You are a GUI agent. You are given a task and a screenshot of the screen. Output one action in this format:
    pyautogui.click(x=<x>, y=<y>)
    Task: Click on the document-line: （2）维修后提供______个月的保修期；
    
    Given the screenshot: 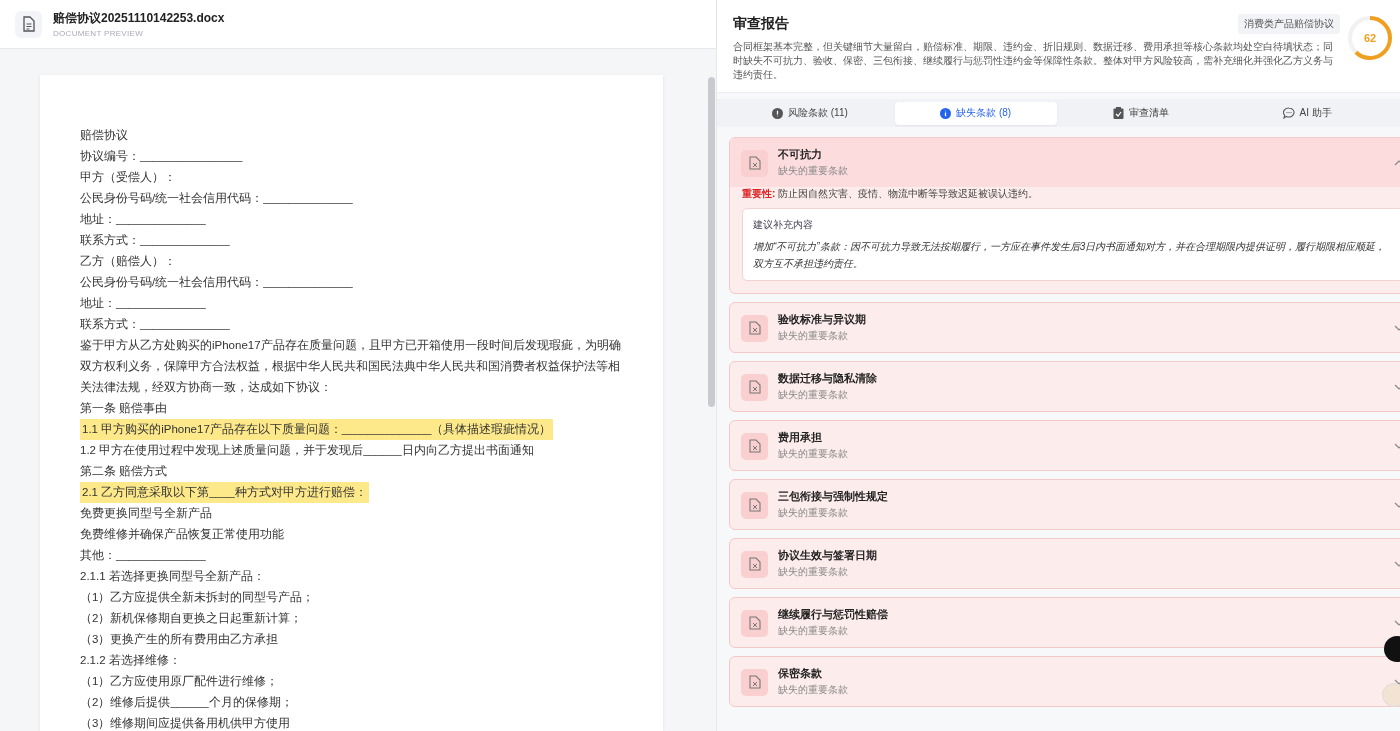 What is the action you would take?
    pyautogui.click(x=186, y=702)
    